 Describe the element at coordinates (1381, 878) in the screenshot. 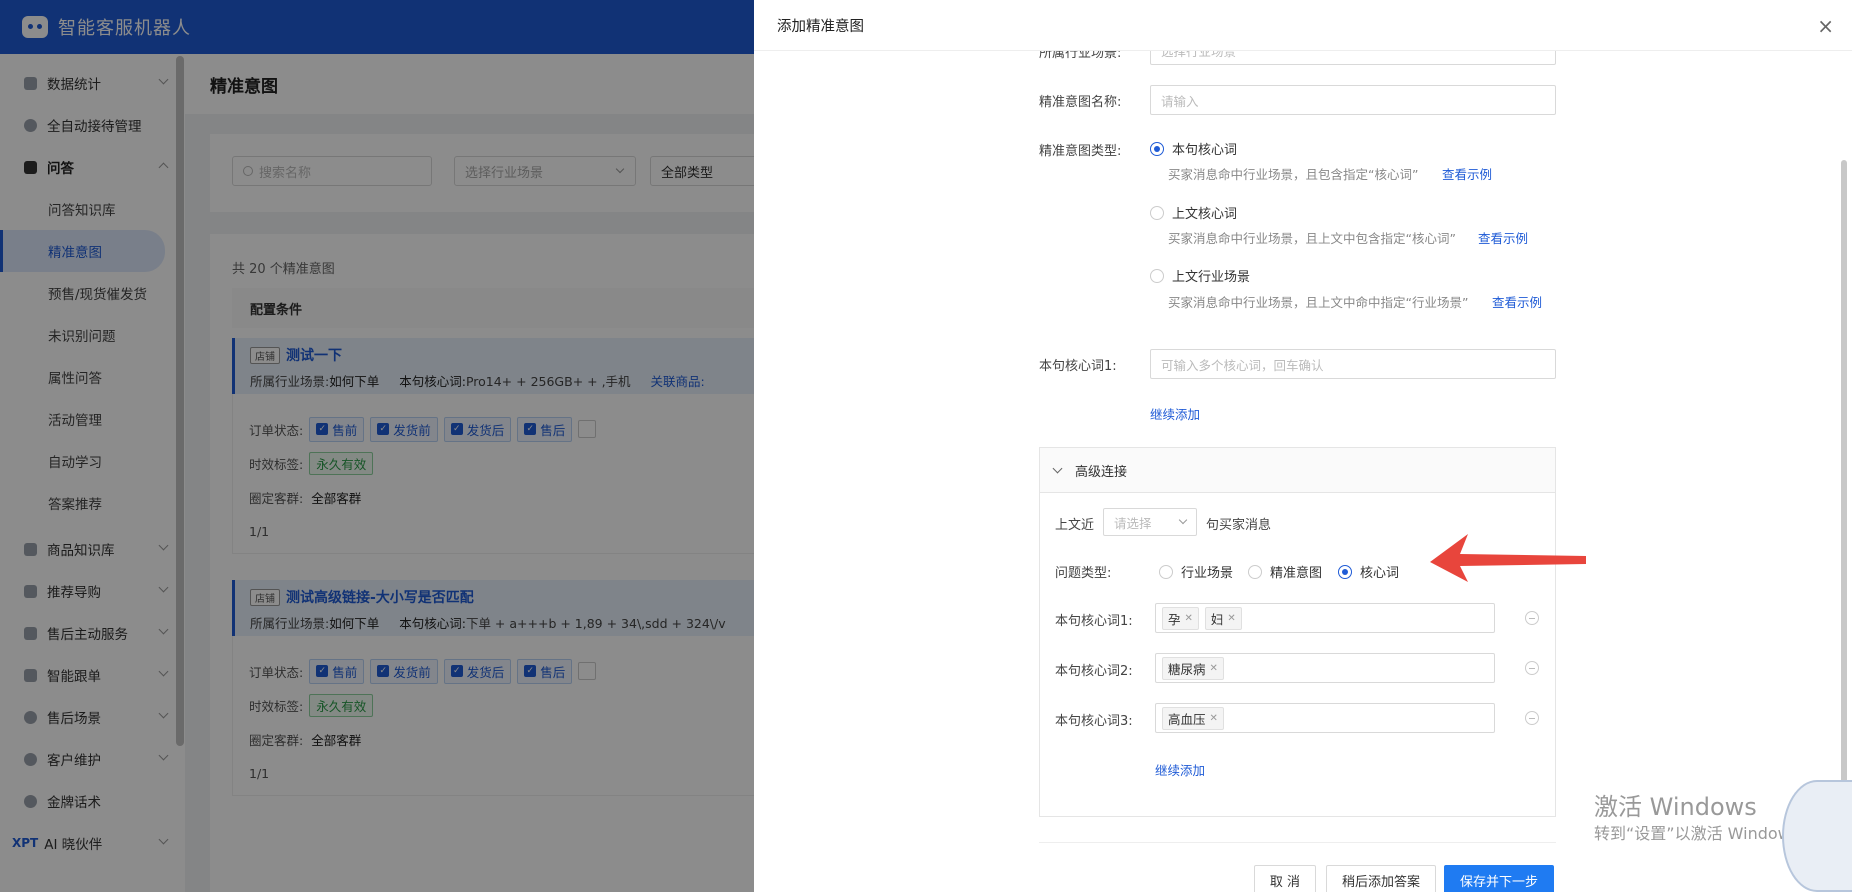

I see `add-answer-later-button: 稍后添加答案` at that location.